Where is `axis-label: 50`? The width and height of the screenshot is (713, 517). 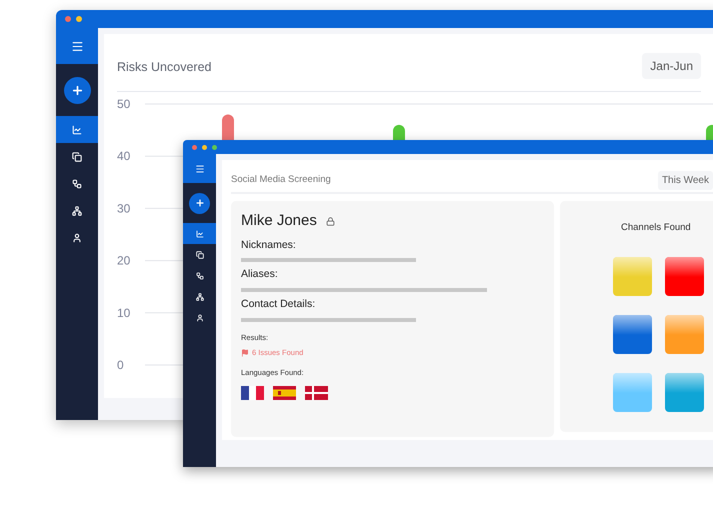 axis-label: 50 is located at coordinates (123, 104).